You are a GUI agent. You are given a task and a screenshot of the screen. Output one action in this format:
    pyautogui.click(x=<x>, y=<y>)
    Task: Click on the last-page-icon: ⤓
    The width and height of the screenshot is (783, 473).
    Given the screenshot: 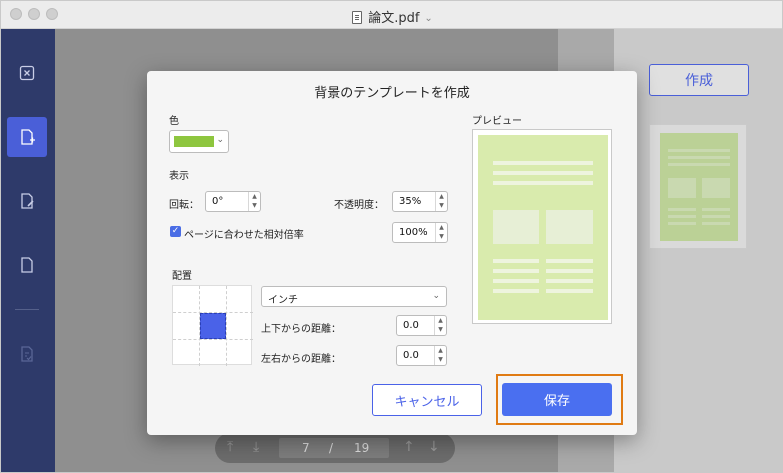 What is the action you would take?
    pyautogui.click(x=256, y=447)
    